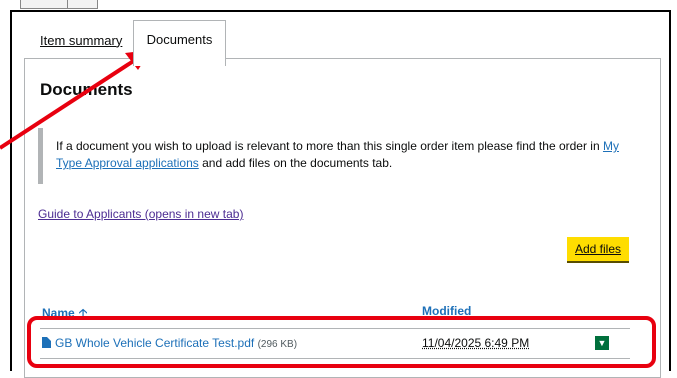  I want to click on guide-to-applicants-link: Guide to Applicants (opens in new tab), so click(140, 214).